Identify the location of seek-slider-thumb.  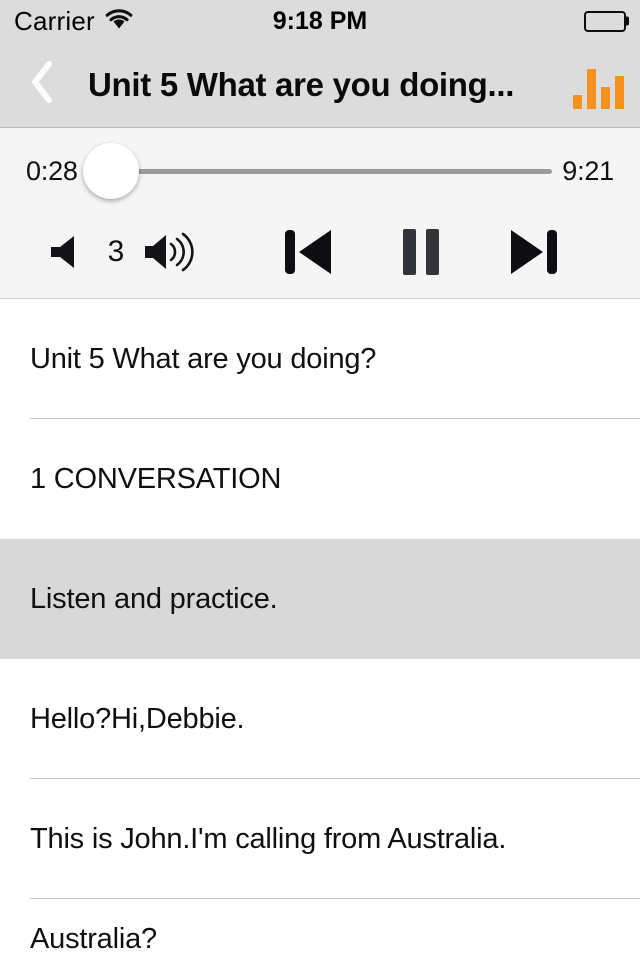
(110, 171).